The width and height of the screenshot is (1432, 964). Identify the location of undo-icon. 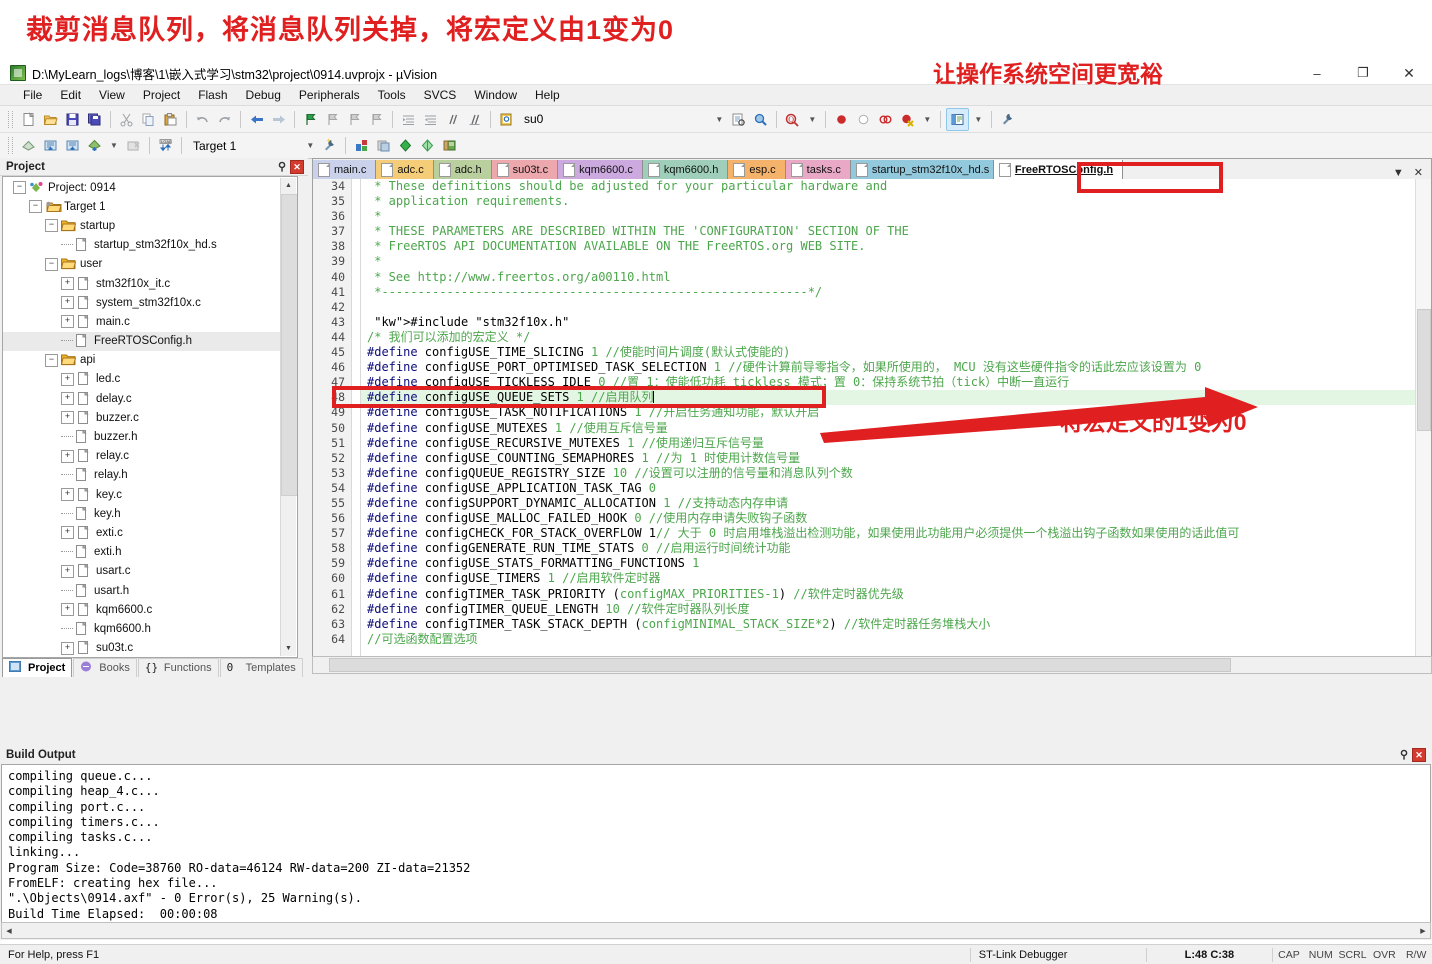
(202, 119).